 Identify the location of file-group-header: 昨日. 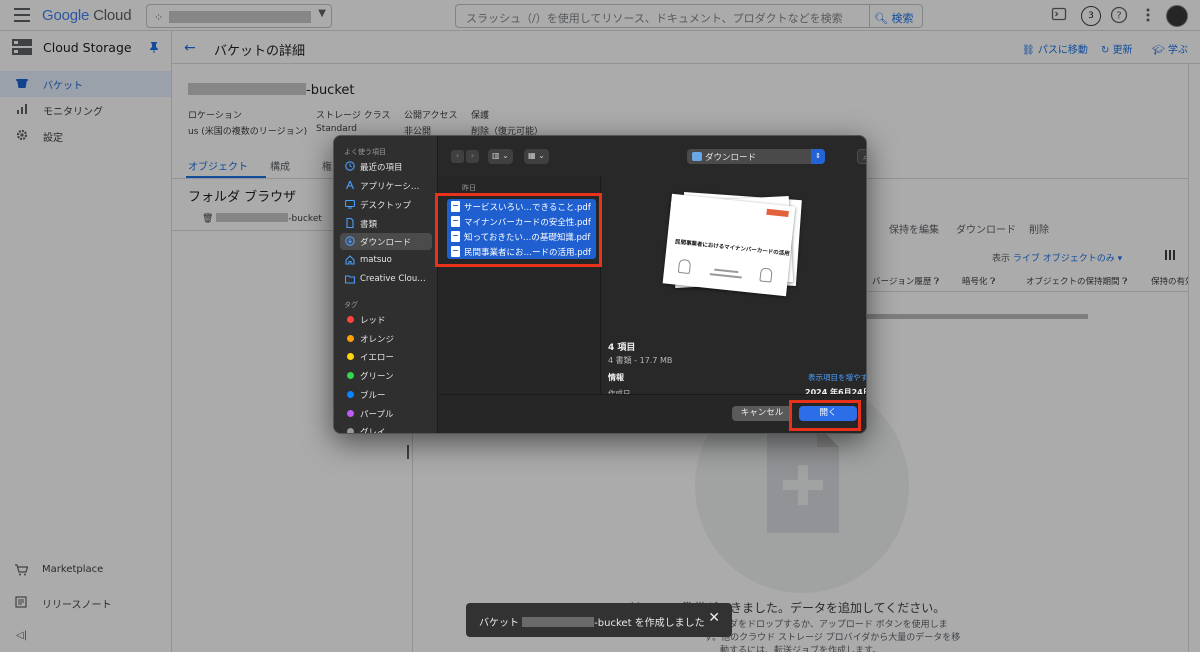
(469, 188).